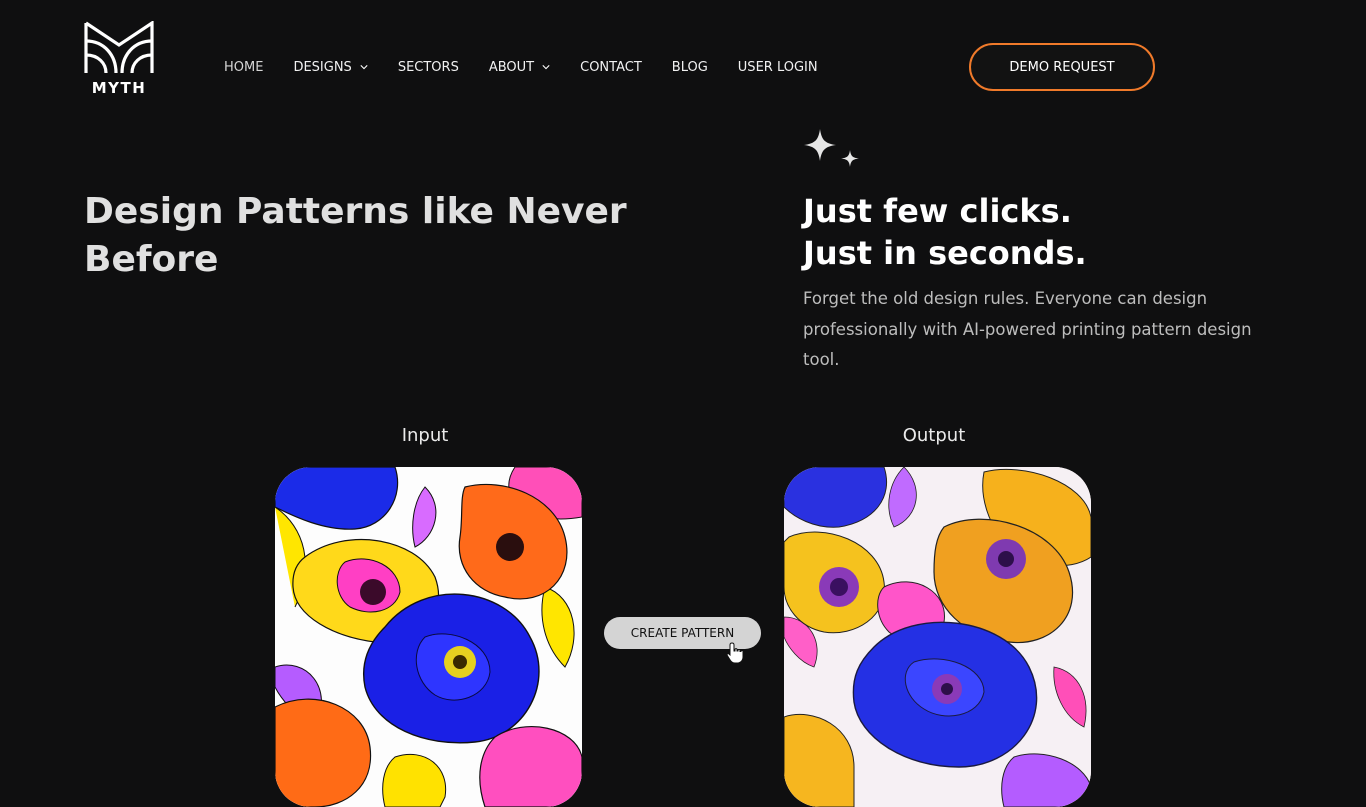  I want to click on output-pattern-image, so click(937, 637).